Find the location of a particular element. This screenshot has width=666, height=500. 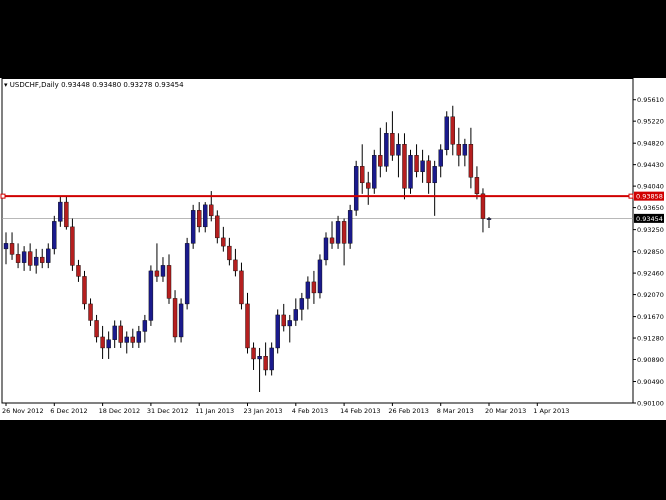

y-tick-label: 0.93250 is located at coordinates (650, 230).